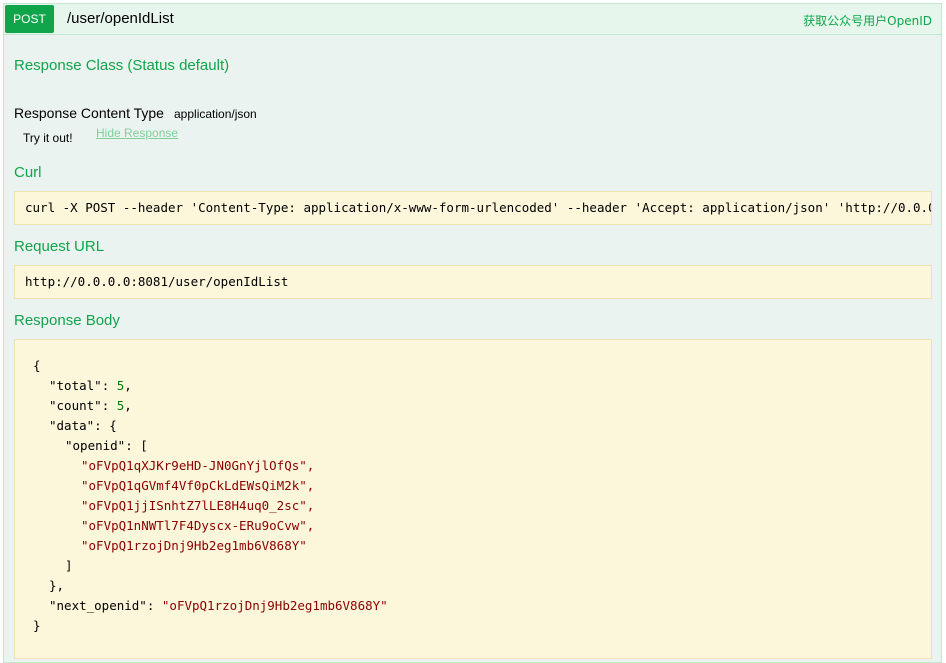  What do you see at coordinates (67, 320) in the screenshot?
I see `response-body-title: Response Body` at bounding box center [67, 320].